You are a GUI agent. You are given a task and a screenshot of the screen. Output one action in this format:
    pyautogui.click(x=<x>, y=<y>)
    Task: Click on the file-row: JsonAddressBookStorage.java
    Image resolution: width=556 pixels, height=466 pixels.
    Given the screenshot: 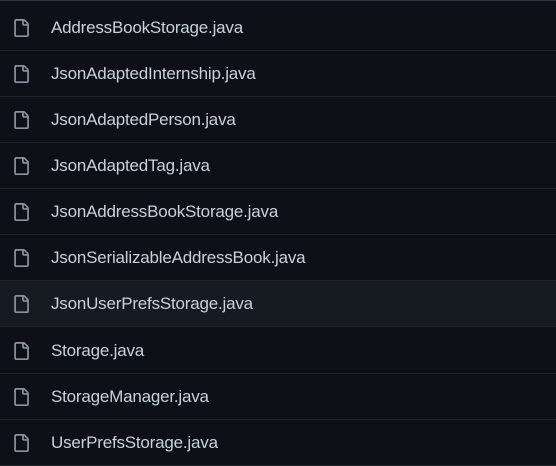 What is the action you would take?
    pyautogui.click(x=278, y=212)
    